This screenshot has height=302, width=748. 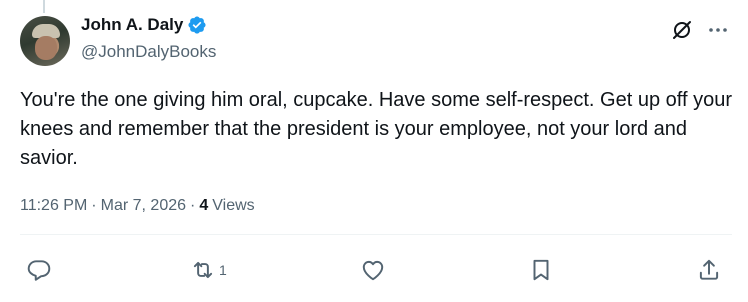 I want to click on author-display-name: John A. Daly, so click(x=132, y=25).